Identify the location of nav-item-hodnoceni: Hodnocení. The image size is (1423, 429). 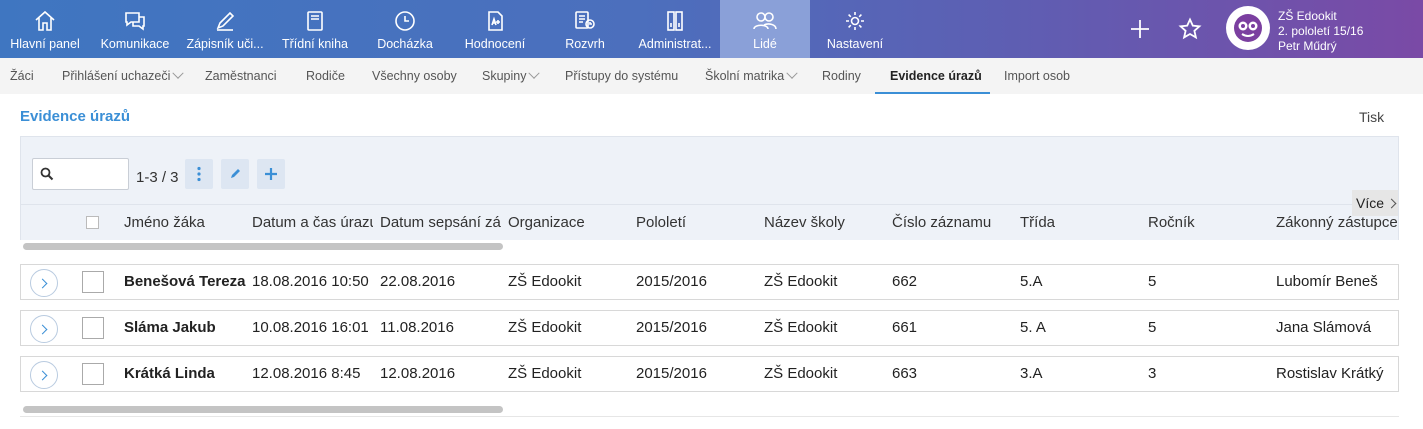
(495, 29).